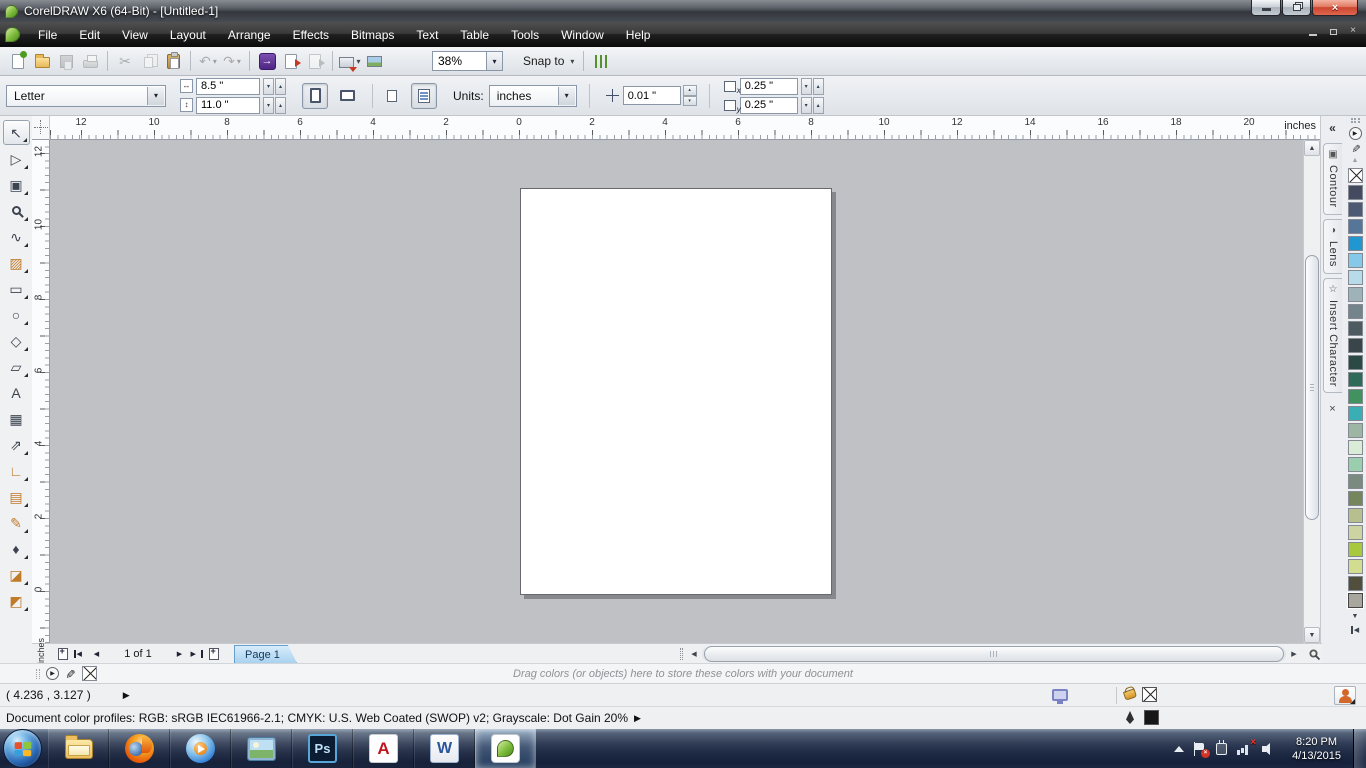  What do you see at coordinates (1269, 748) in the screenshot?
I see `volume-icon` at bounding box center [1269, 748].